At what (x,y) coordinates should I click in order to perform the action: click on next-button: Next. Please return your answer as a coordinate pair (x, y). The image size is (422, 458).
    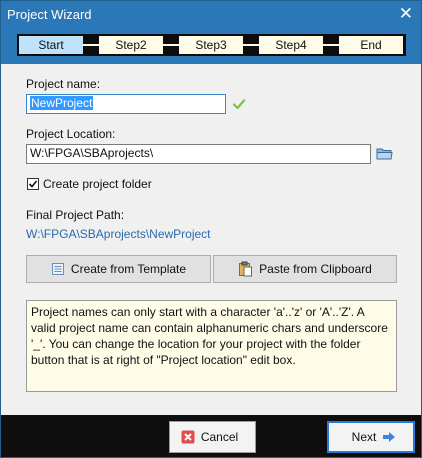
    Looking at the image, I should click on (371, 437).